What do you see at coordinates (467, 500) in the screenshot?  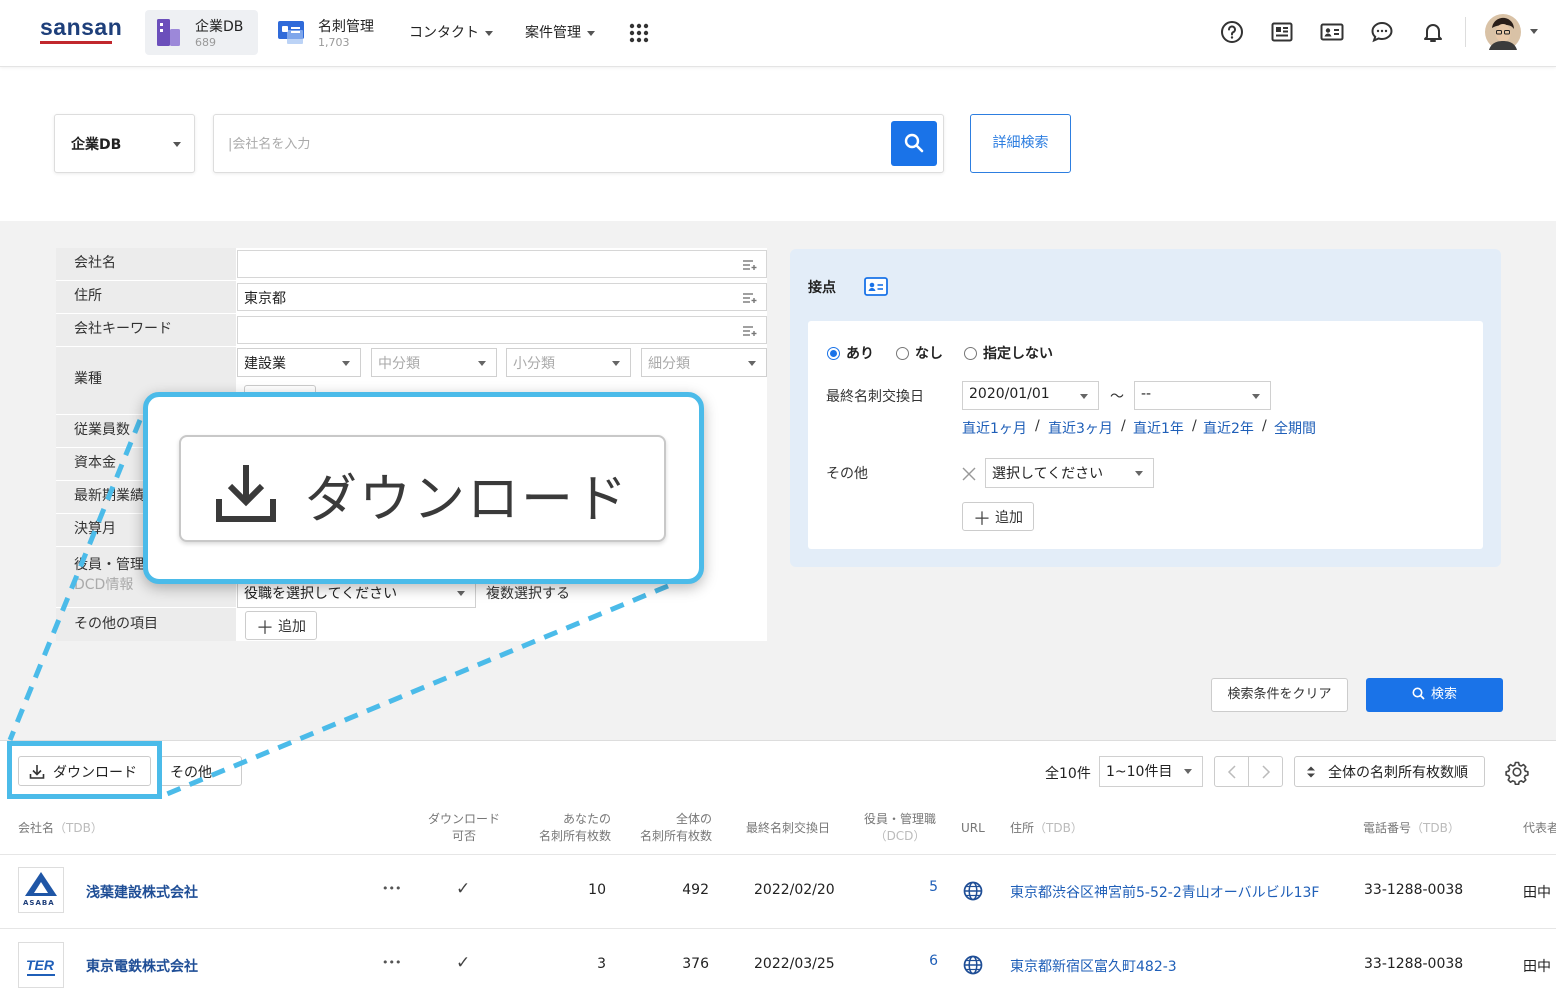 I see `zoomed-download-label: ダウンロード` at bounding box center [467, 500].